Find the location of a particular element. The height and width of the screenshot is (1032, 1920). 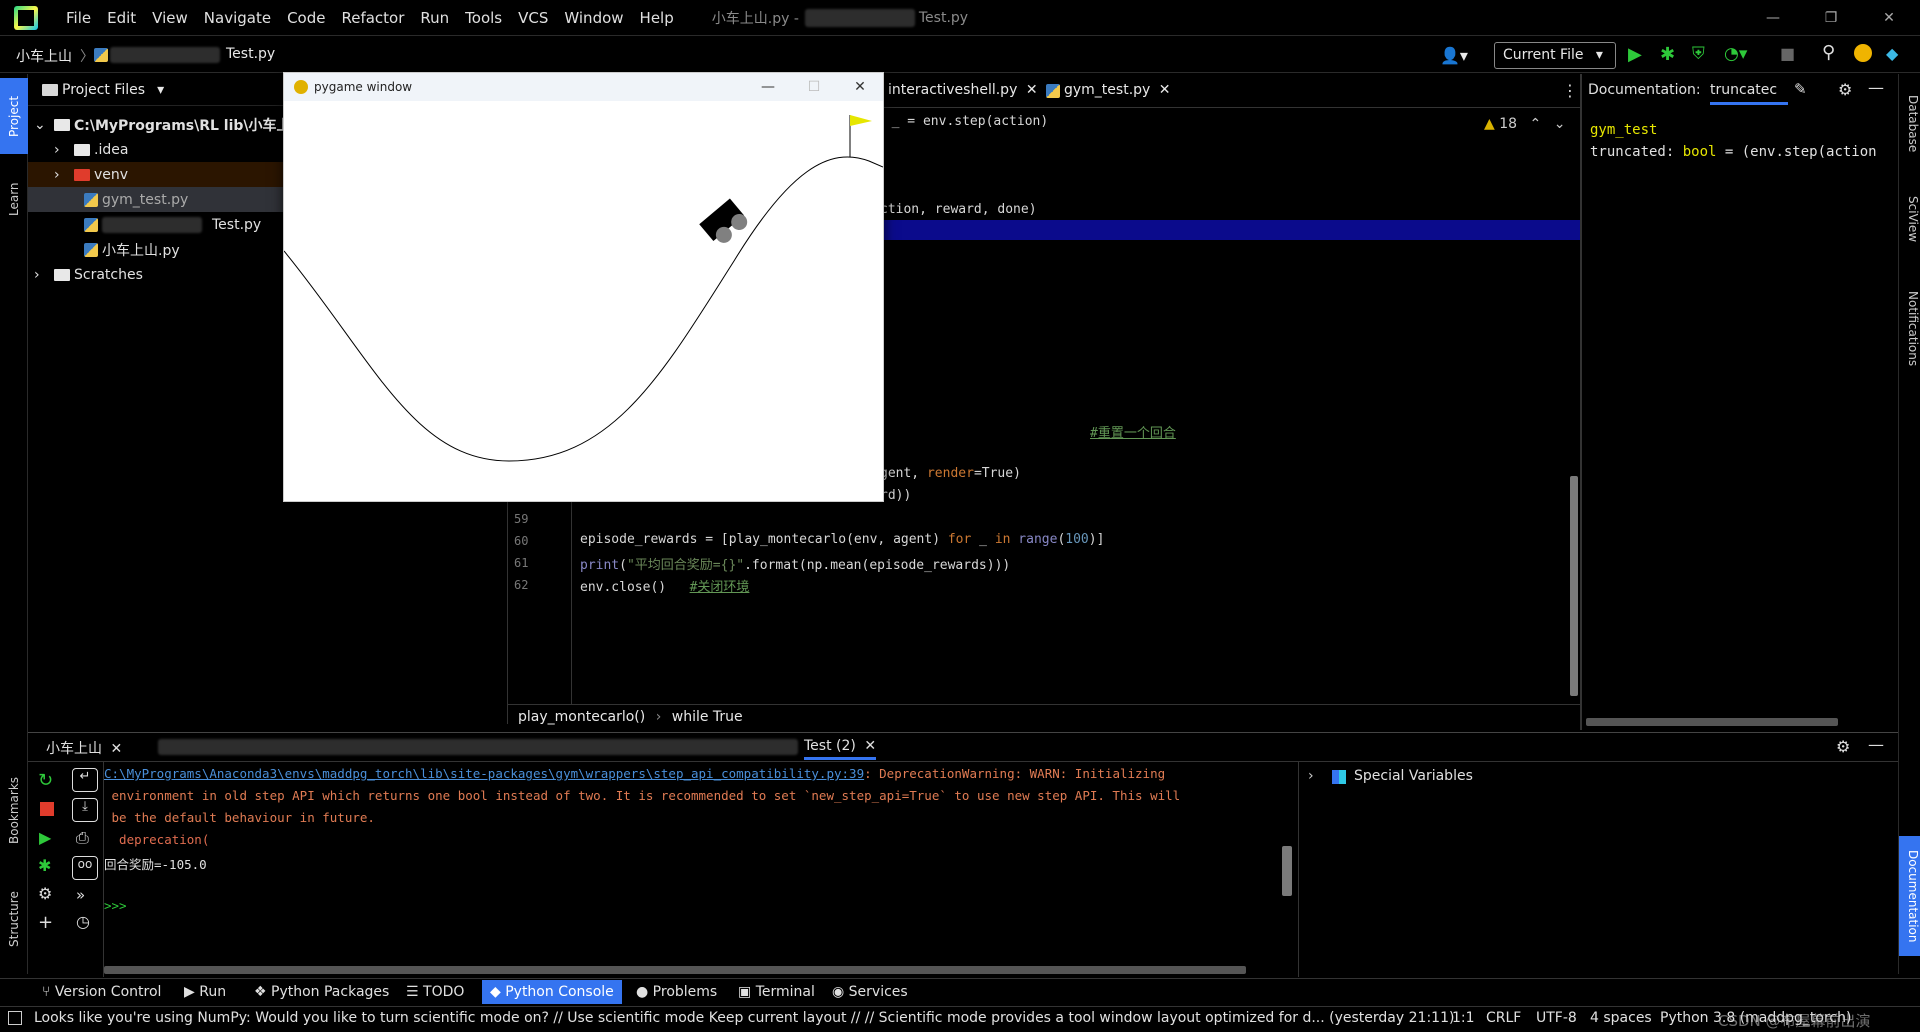

project-tool-tab: Project is located at coordinates (14, 116).